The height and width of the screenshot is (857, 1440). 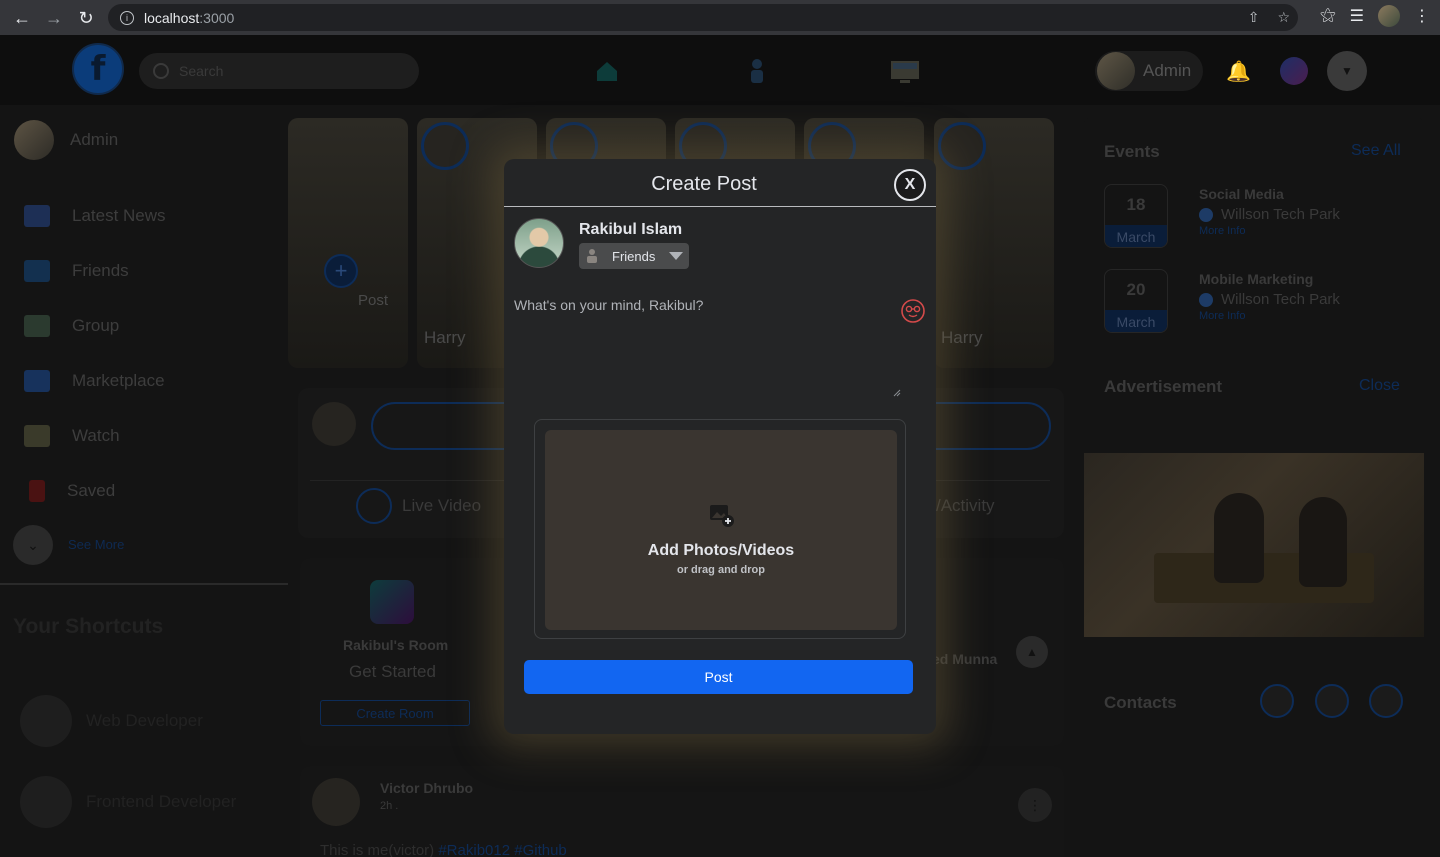 I want to click on modal-header: Create Post X, so click(x=720, y=183).